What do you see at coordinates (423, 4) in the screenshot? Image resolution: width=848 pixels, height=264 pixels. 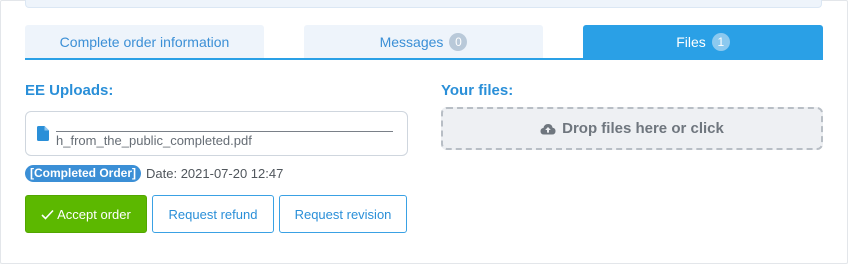 I see `top-info-bar` at bounding box center [423, 4].